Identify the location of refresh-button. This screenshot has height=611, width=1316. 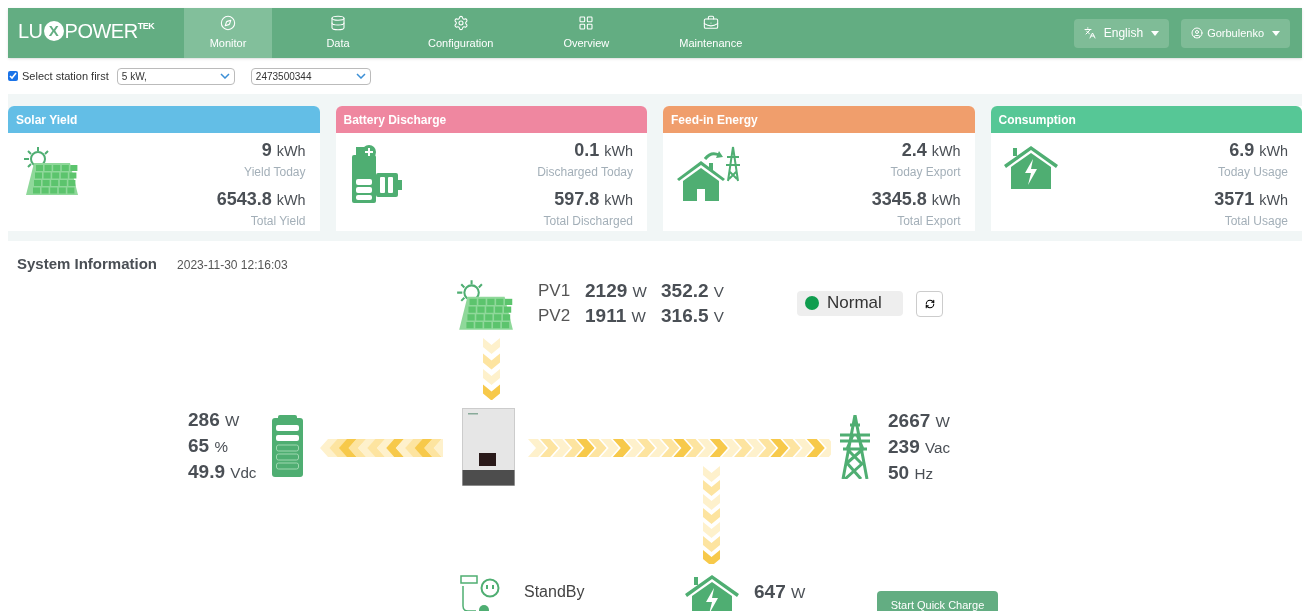
(929, 303).